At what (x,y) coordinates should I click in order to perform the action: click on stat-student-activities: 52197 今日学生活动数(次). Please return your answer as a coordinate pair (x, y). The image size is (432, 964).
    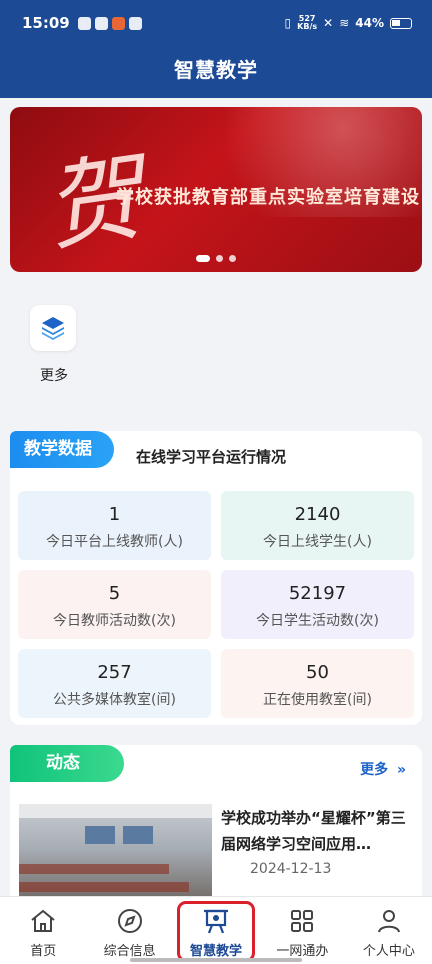
    Looking at the image, I should click on (317, 604).